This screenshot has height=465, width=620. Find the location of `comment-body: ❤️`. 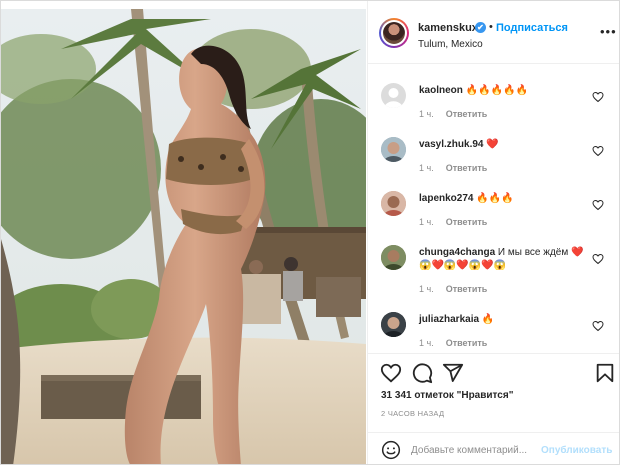

comment-body: ❤️ is located at coordinates (492, 144).